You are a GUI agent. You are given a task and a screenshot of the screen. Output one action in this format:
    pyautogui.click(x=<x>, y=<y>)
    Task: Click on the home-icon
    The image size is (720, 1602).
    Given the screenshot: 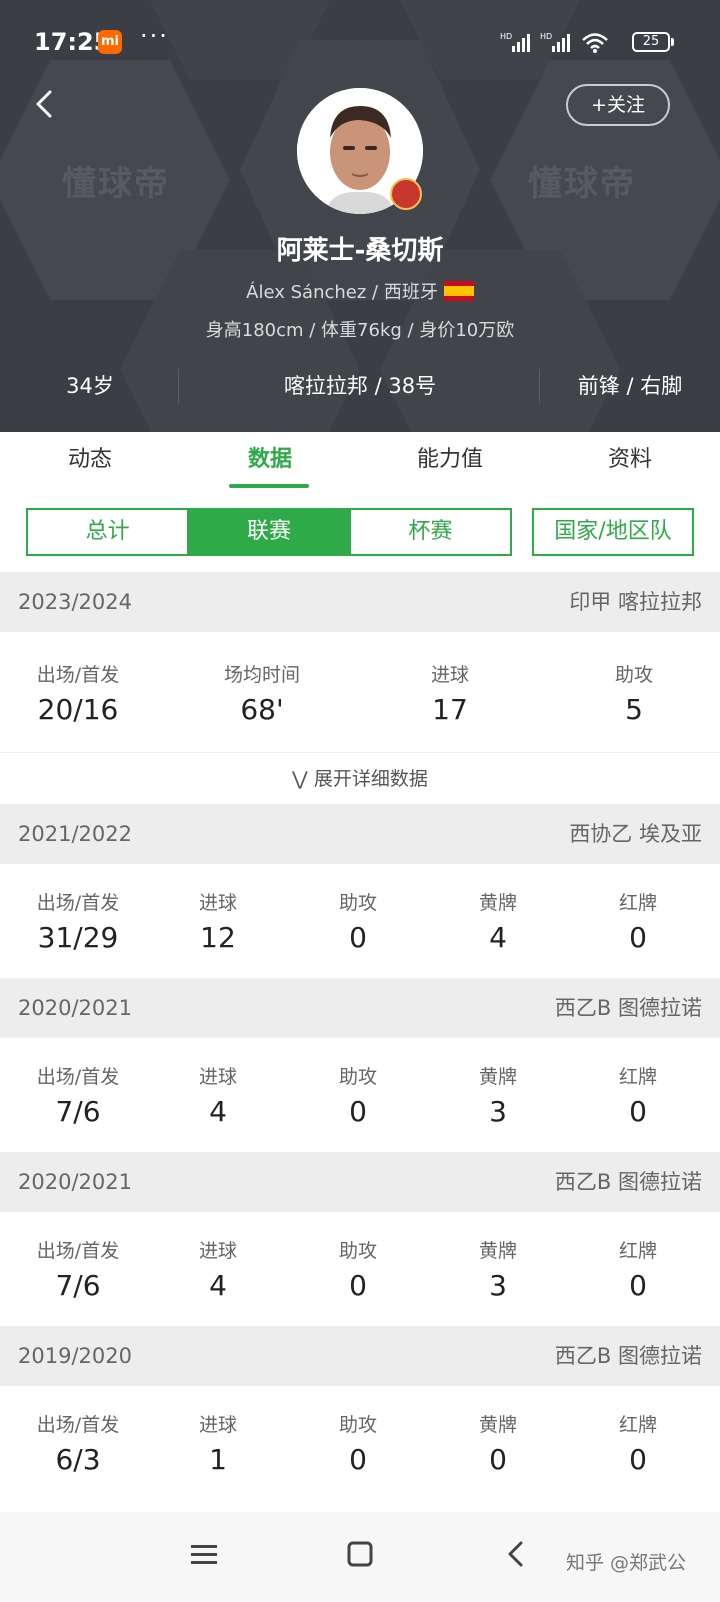 What is the action you would take?
    pyautogui.click(x=360, y=1555)
    